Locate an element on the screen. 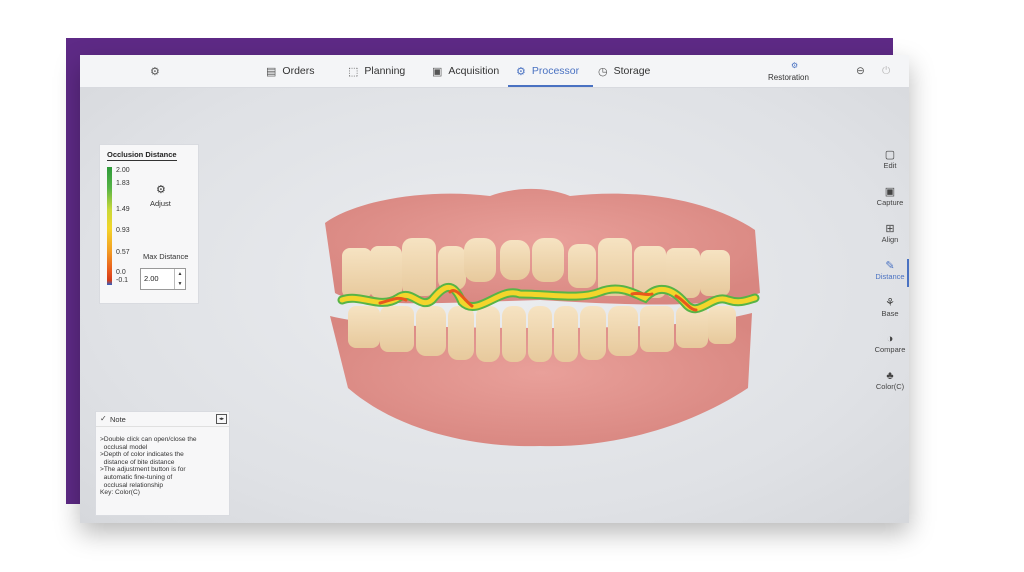  storage-icon: ◷ is located at coordinates (603, 71).